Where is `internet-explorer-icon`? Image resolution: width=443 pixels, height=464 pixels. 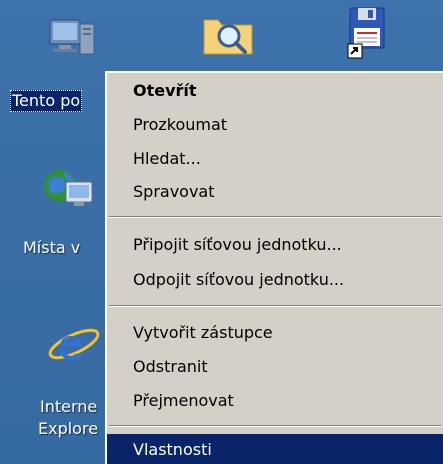 internet-explorer-icon is located at coordinates (72, 344).